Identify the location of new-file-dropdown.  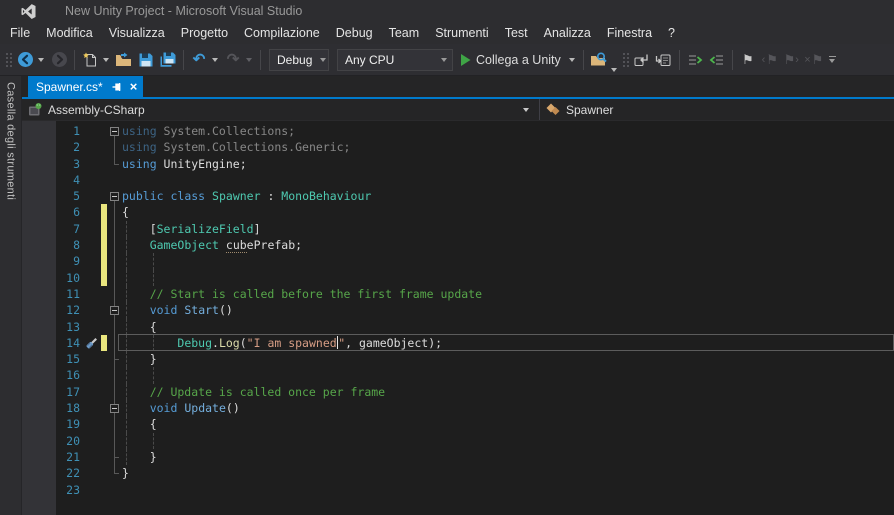
(106, 59).